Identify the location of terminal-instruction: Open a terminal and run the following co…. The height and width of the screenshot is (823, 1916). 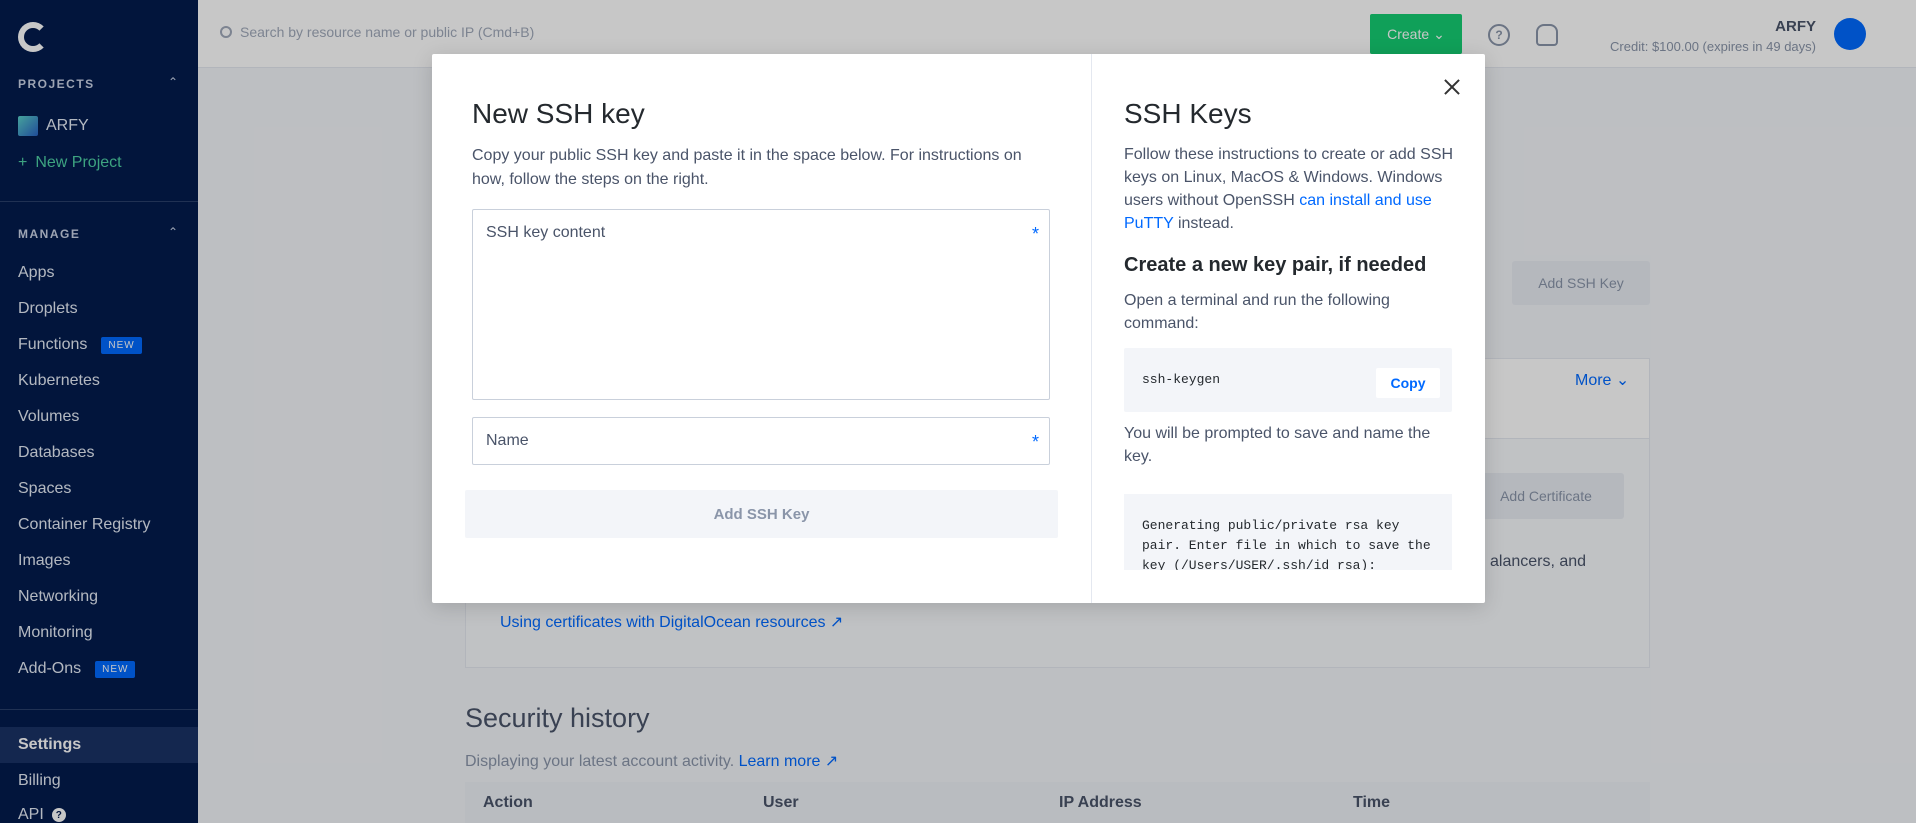
(1257, 312).